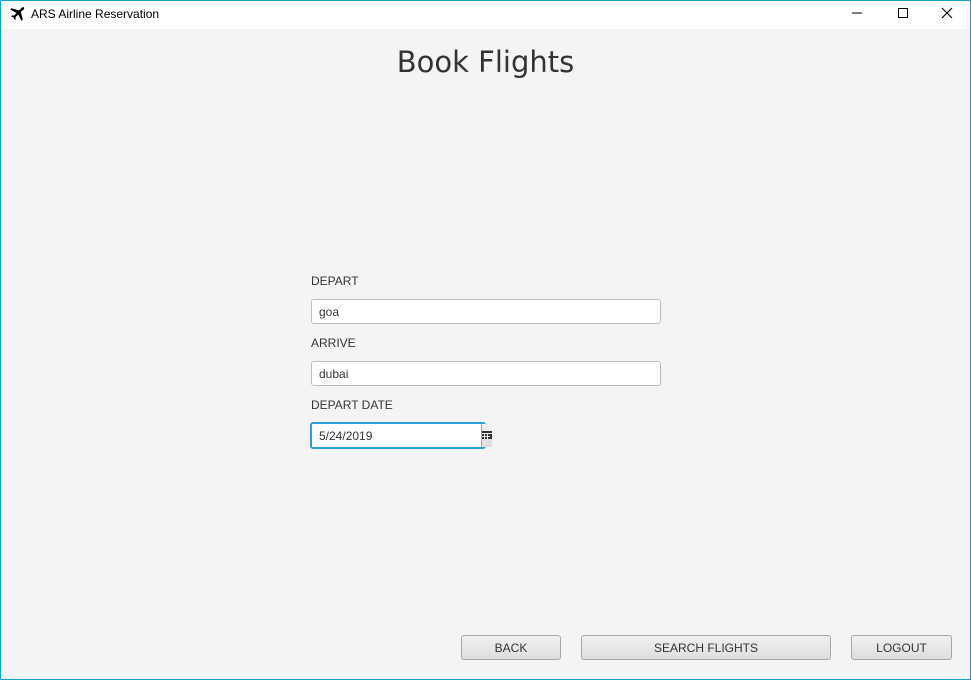 The image size is (971, 680). I want to click on calendar-icon, so click(487, 436).